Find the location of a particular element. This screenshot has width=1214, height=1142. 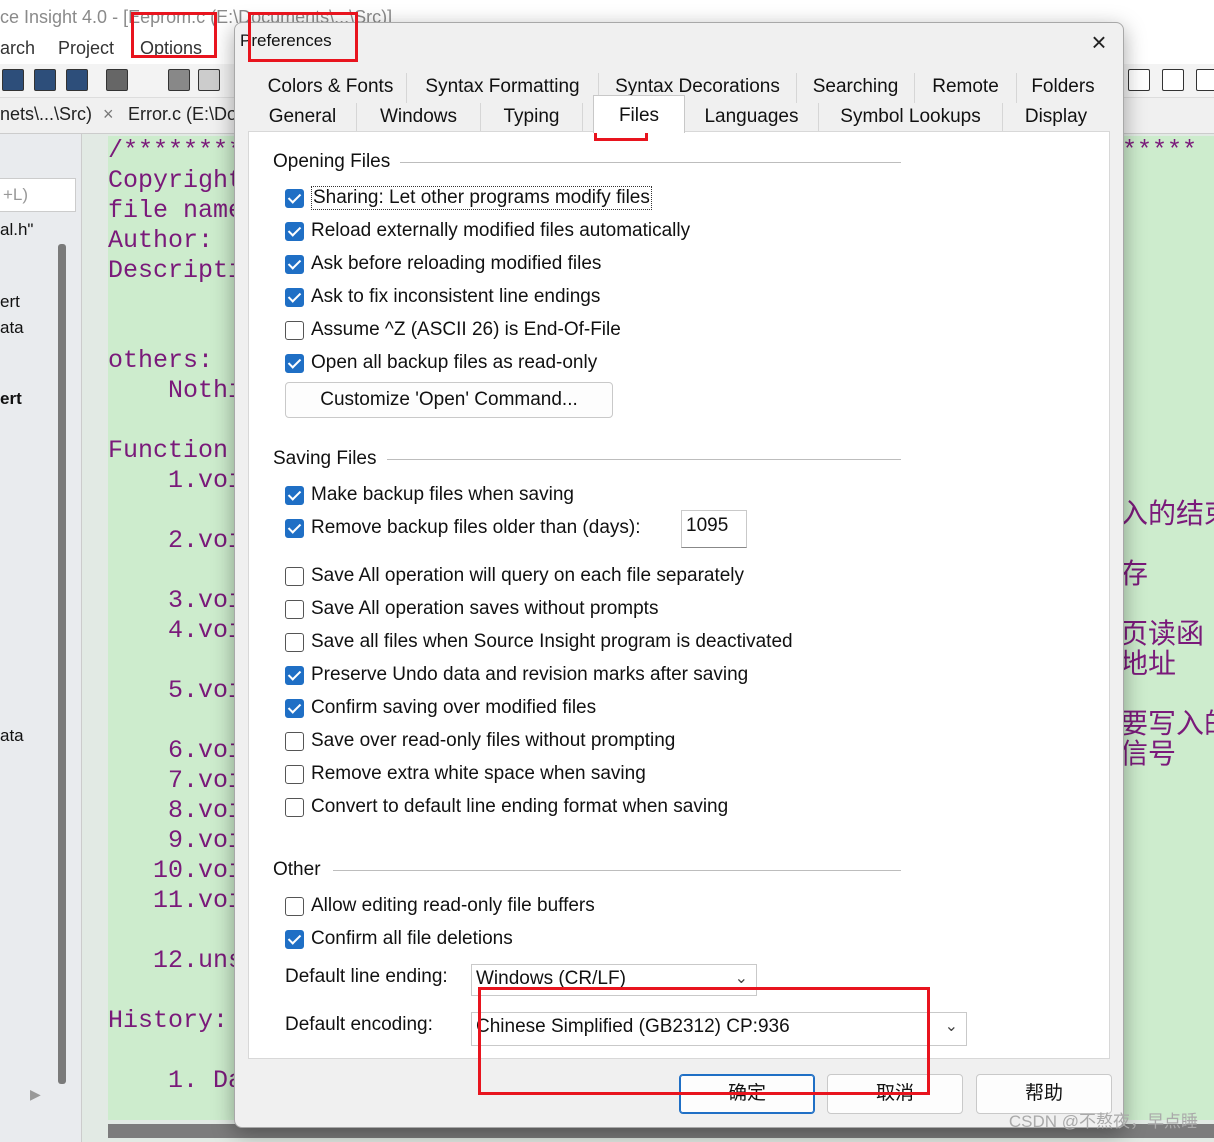

code-line: 1. Da is located at coordinates (176, 1080).